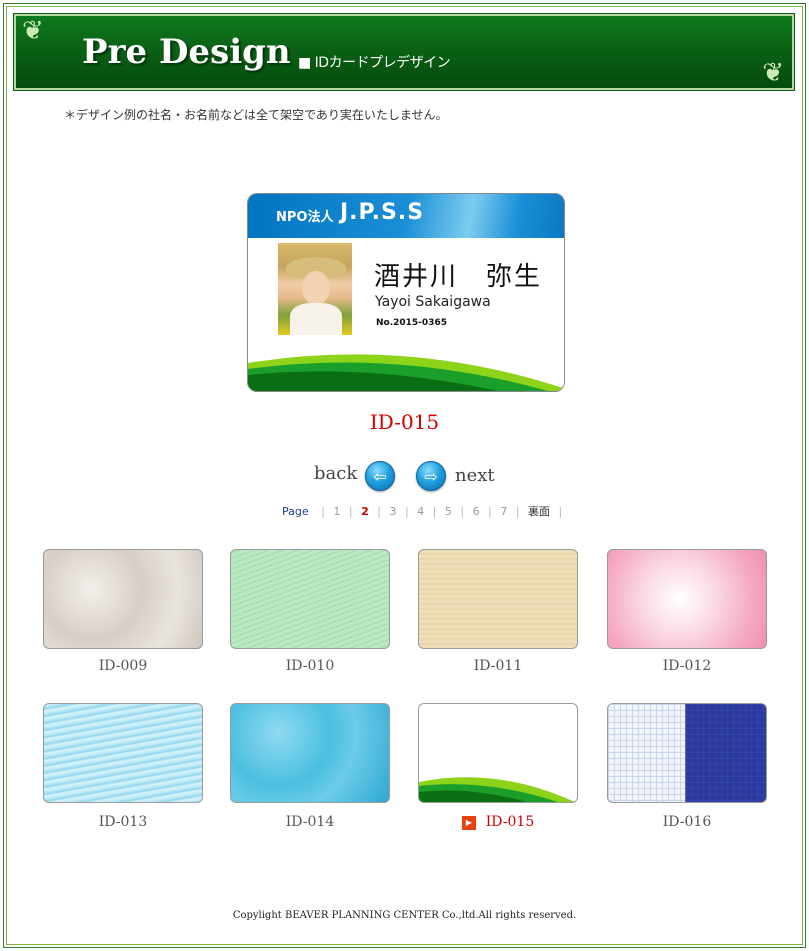 This screenshot has width=809, height=951. I want to click on thumbnail-label: ID-011, so click(498, 666).